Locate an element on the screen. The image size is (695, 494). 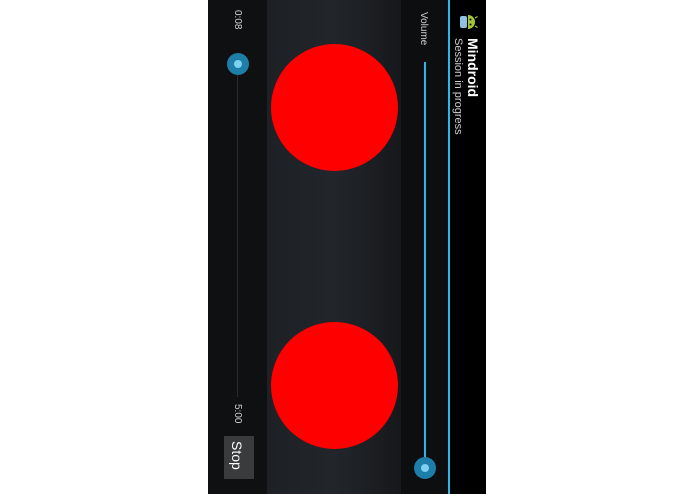
stimulus-circle-top is located at coordinates (334, 107).